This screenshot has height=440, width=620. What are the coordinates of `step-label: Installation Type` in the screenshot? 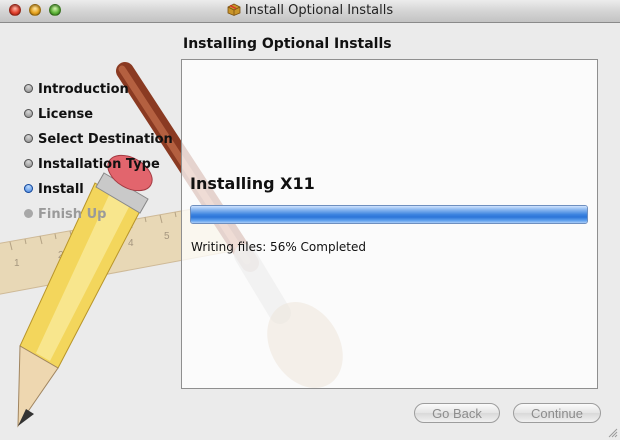 It's located at (99, 164).